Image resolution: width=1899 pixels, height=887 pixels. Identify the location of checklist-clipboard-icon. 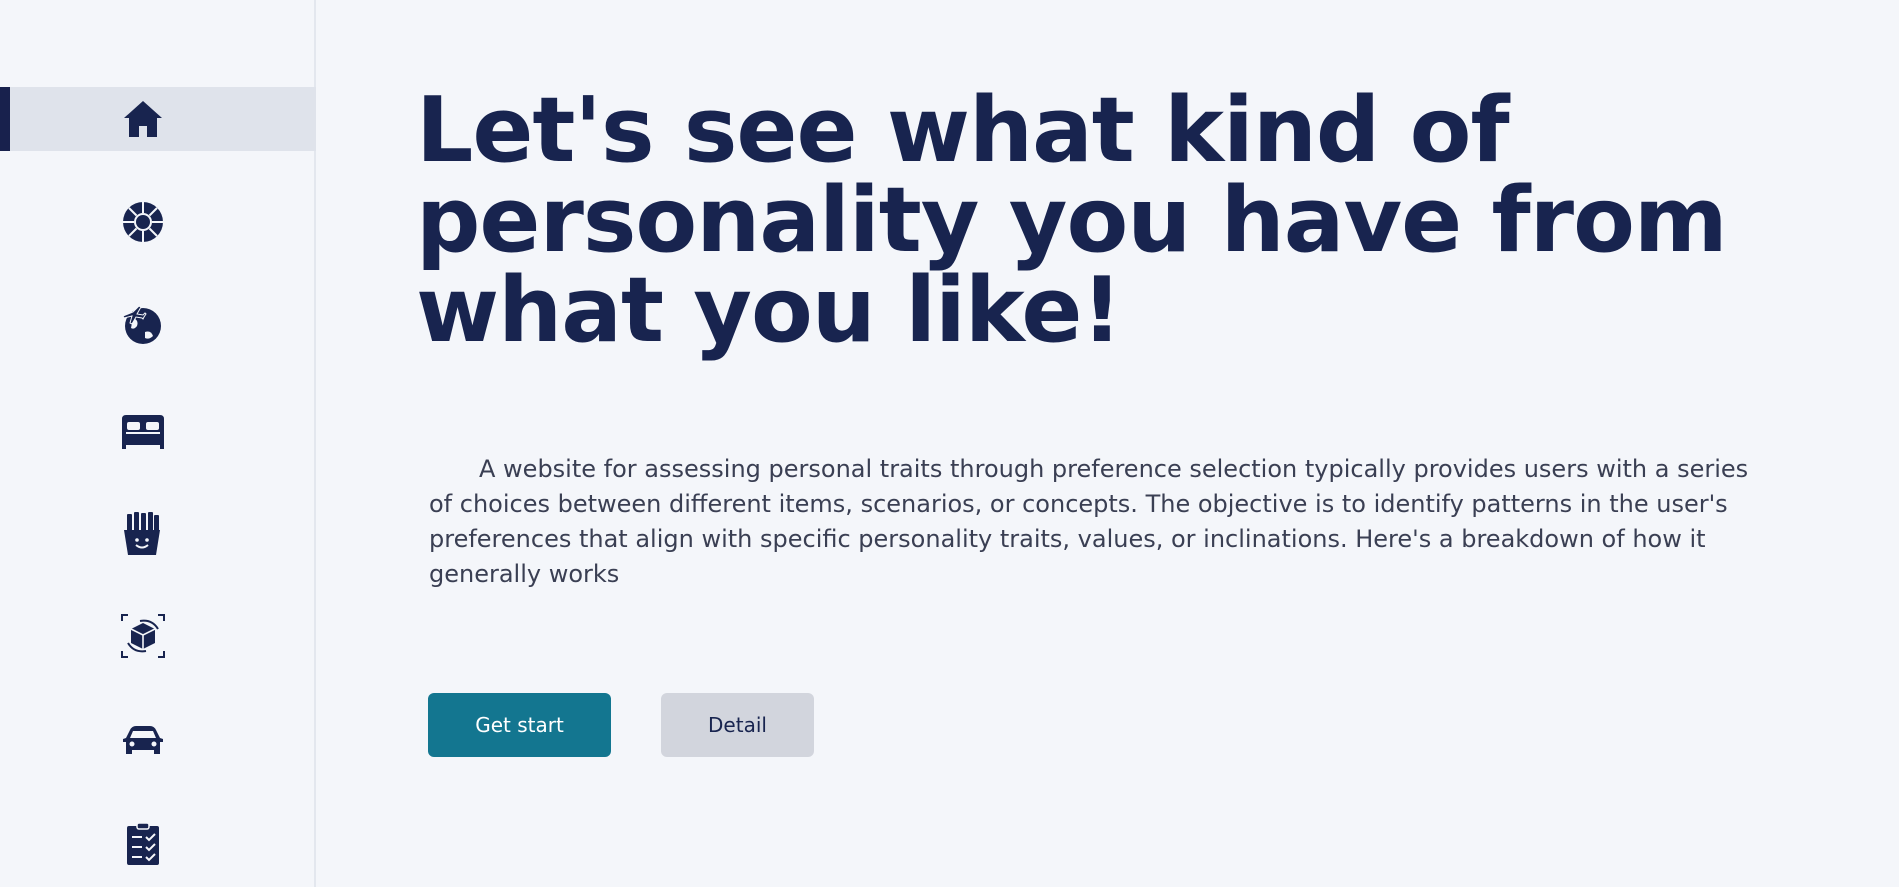
(143, 844).